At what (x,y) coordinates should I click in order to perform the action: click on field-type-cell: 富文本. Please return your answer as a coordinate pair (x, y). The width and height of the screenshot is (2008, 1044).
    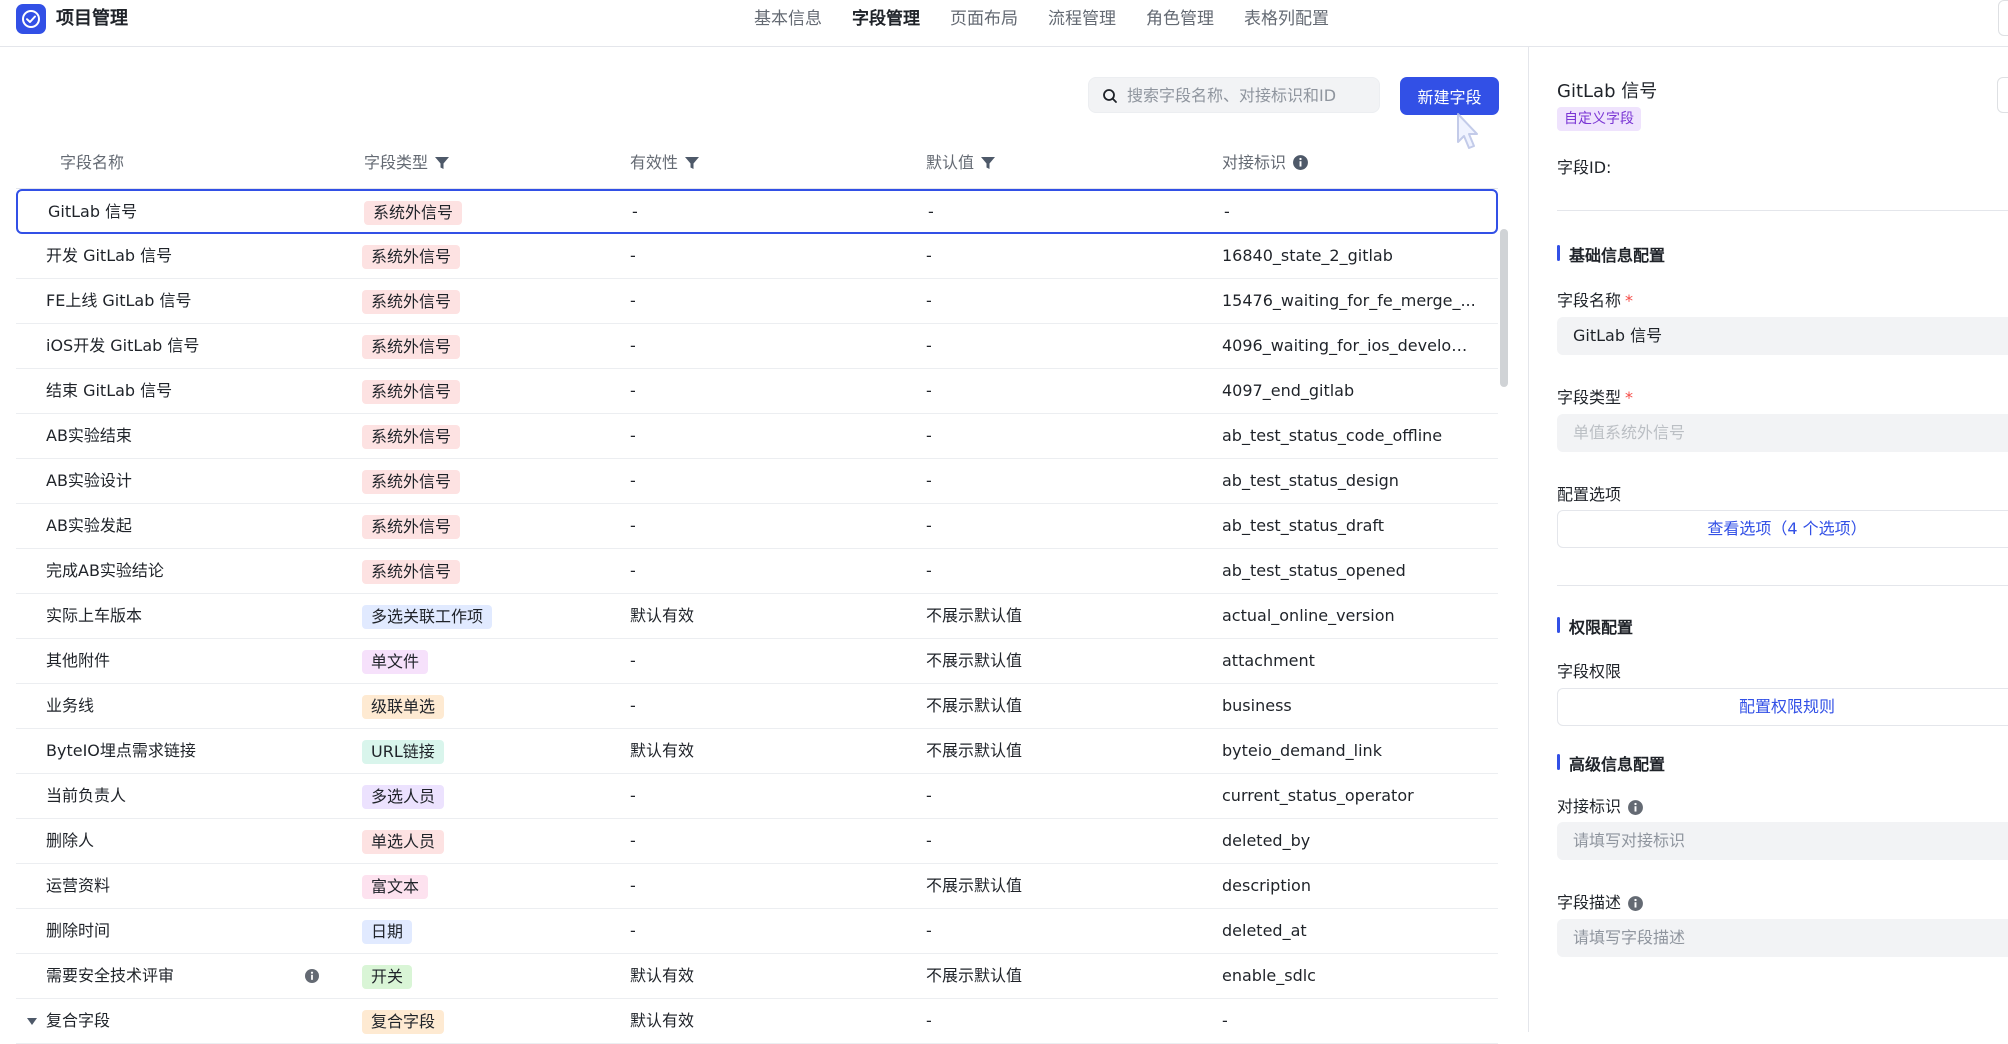
    Looking at the image, I should click on (482, 886).